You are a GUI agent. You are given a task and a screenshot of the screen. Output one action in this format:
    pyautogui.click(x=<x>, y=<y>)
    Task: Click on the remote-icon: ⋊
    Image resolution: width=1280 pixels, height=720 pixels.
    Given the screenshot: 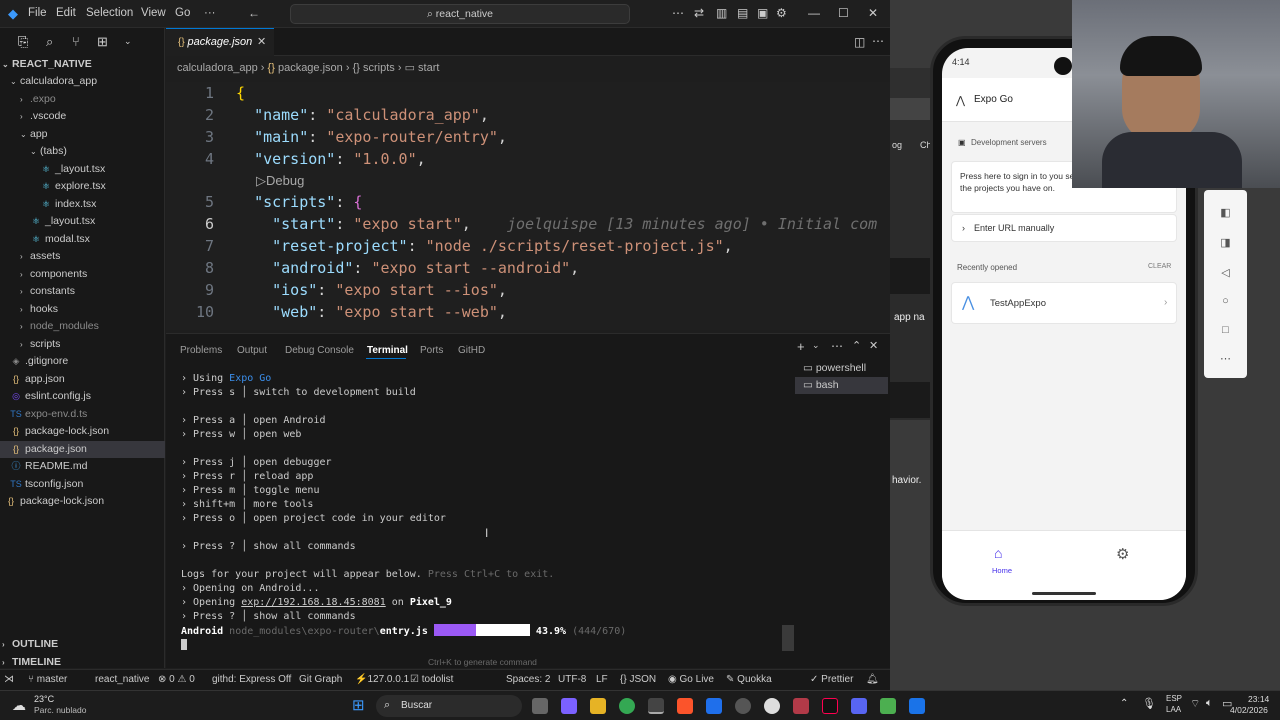 What is the action you would take?
    pyautogui.click(x=9, y=679)
    